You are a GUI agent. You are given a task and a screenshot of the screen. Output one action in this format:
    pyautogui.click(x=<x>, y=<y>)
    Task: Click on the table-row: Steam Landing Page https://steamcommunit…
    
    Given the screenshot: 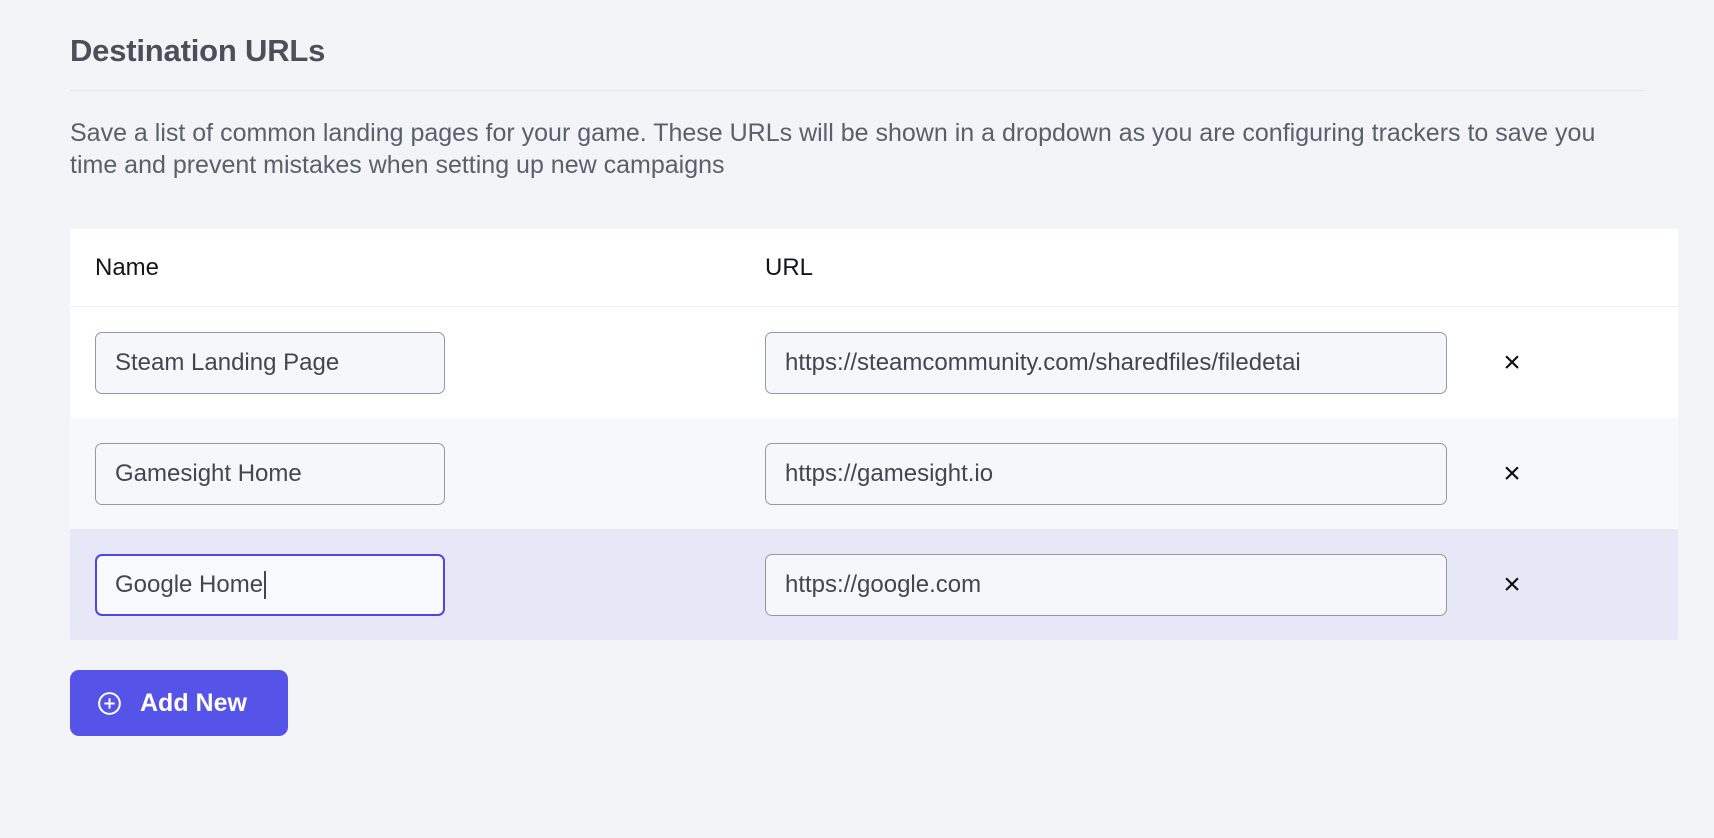 What is the action you would take?
    pyautogui.click(x=874, y=363)
    